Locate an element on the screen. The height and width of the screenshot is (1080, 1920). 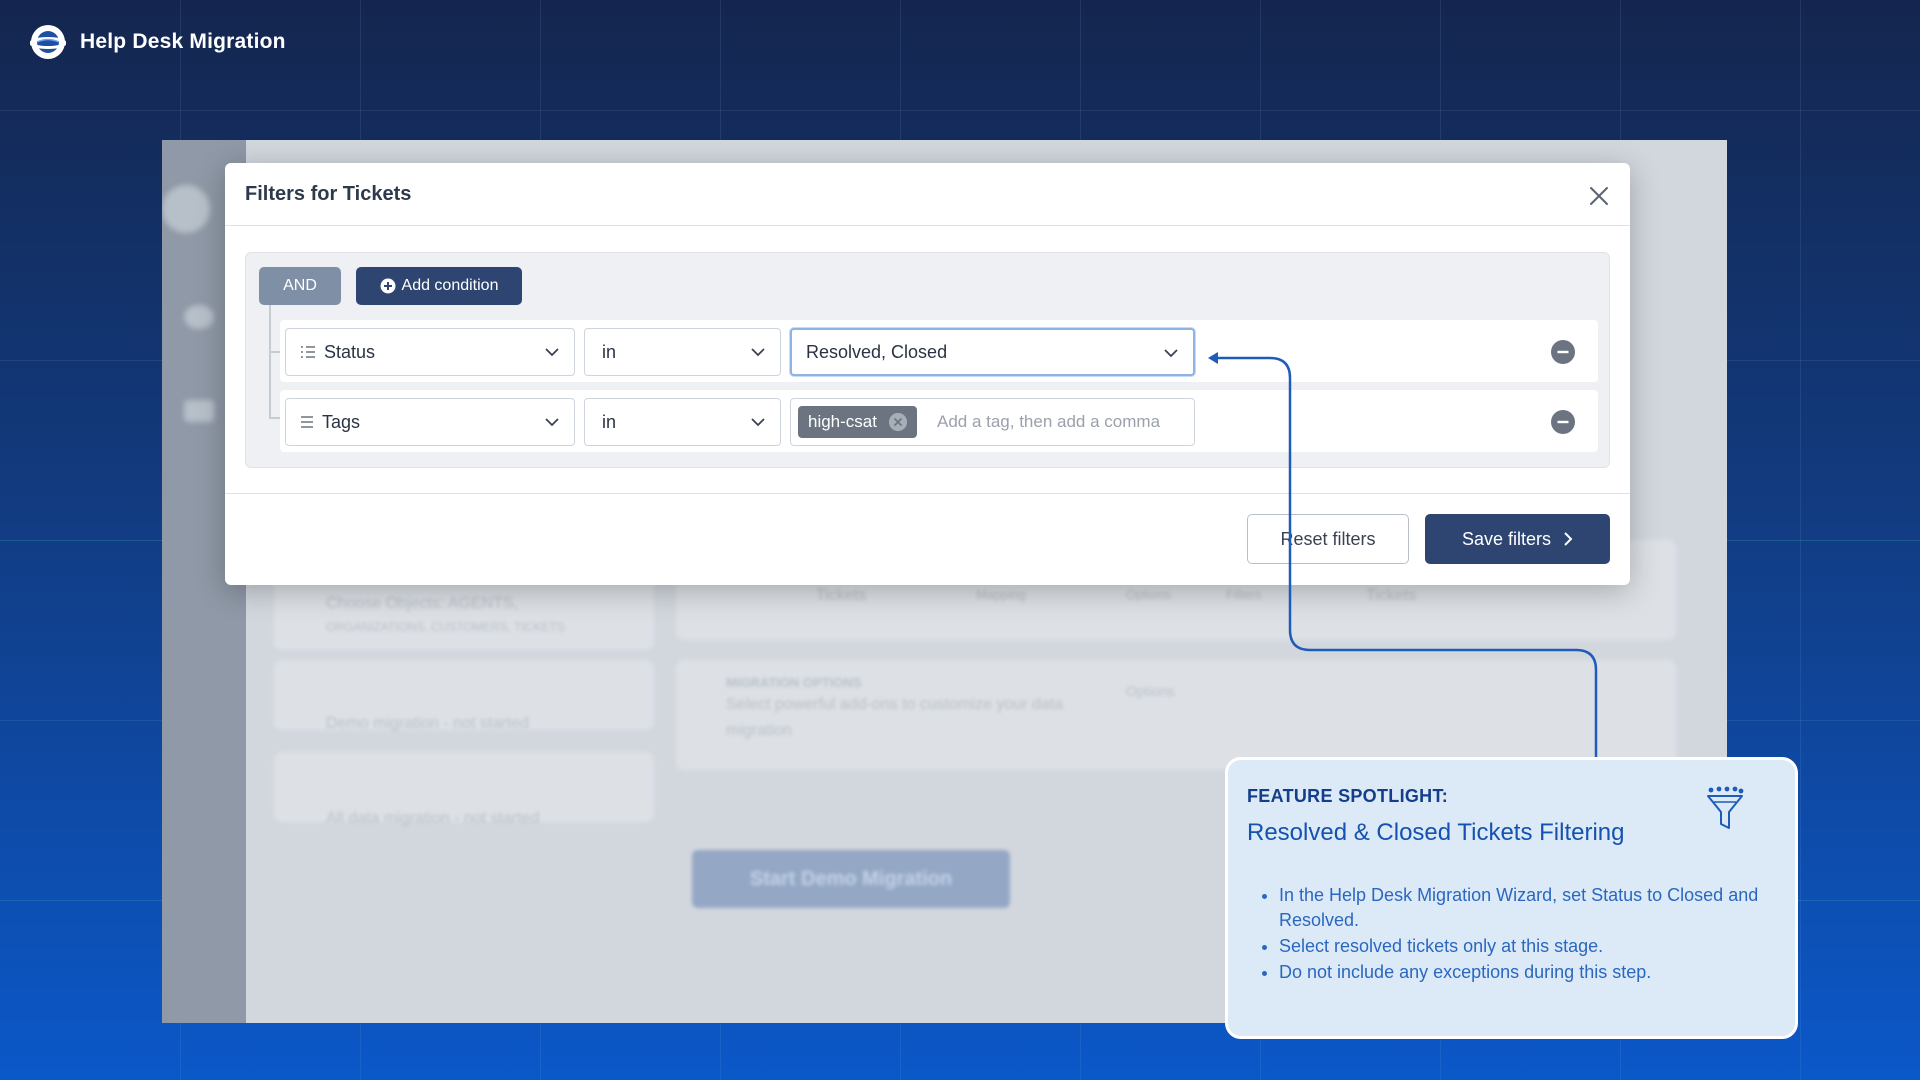
blurred-text: Choose Objects: AGENTS, is located at coordinates (422, 603).